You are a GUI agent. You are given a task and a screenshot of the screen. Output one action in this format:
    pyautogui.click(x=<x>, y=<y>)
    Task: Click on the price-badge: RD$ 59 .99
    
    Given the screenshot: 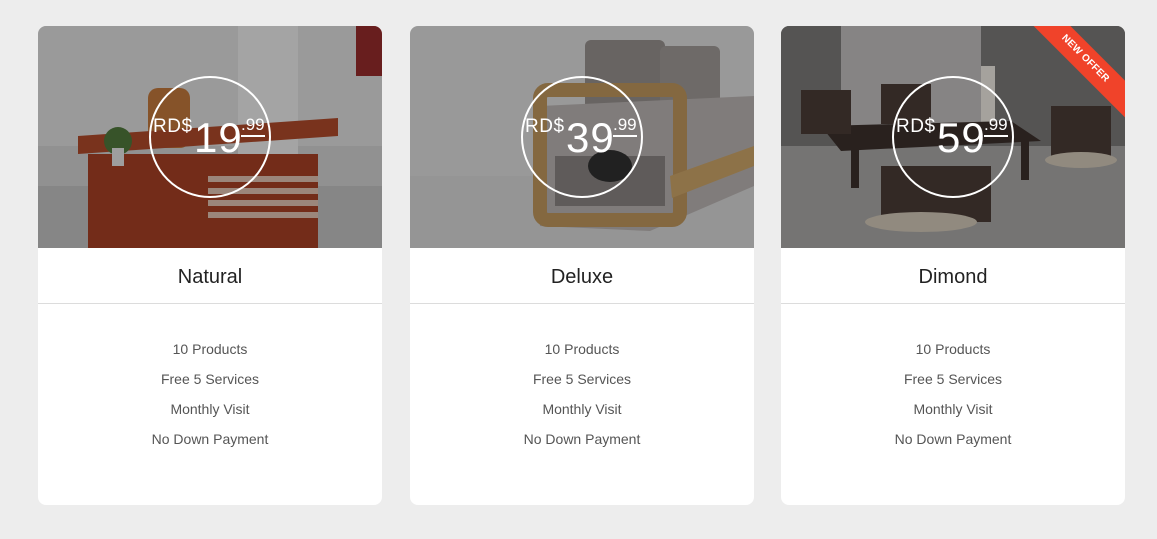 What is the action you would take?
    pyautogui.click(x=953, y=137)
    